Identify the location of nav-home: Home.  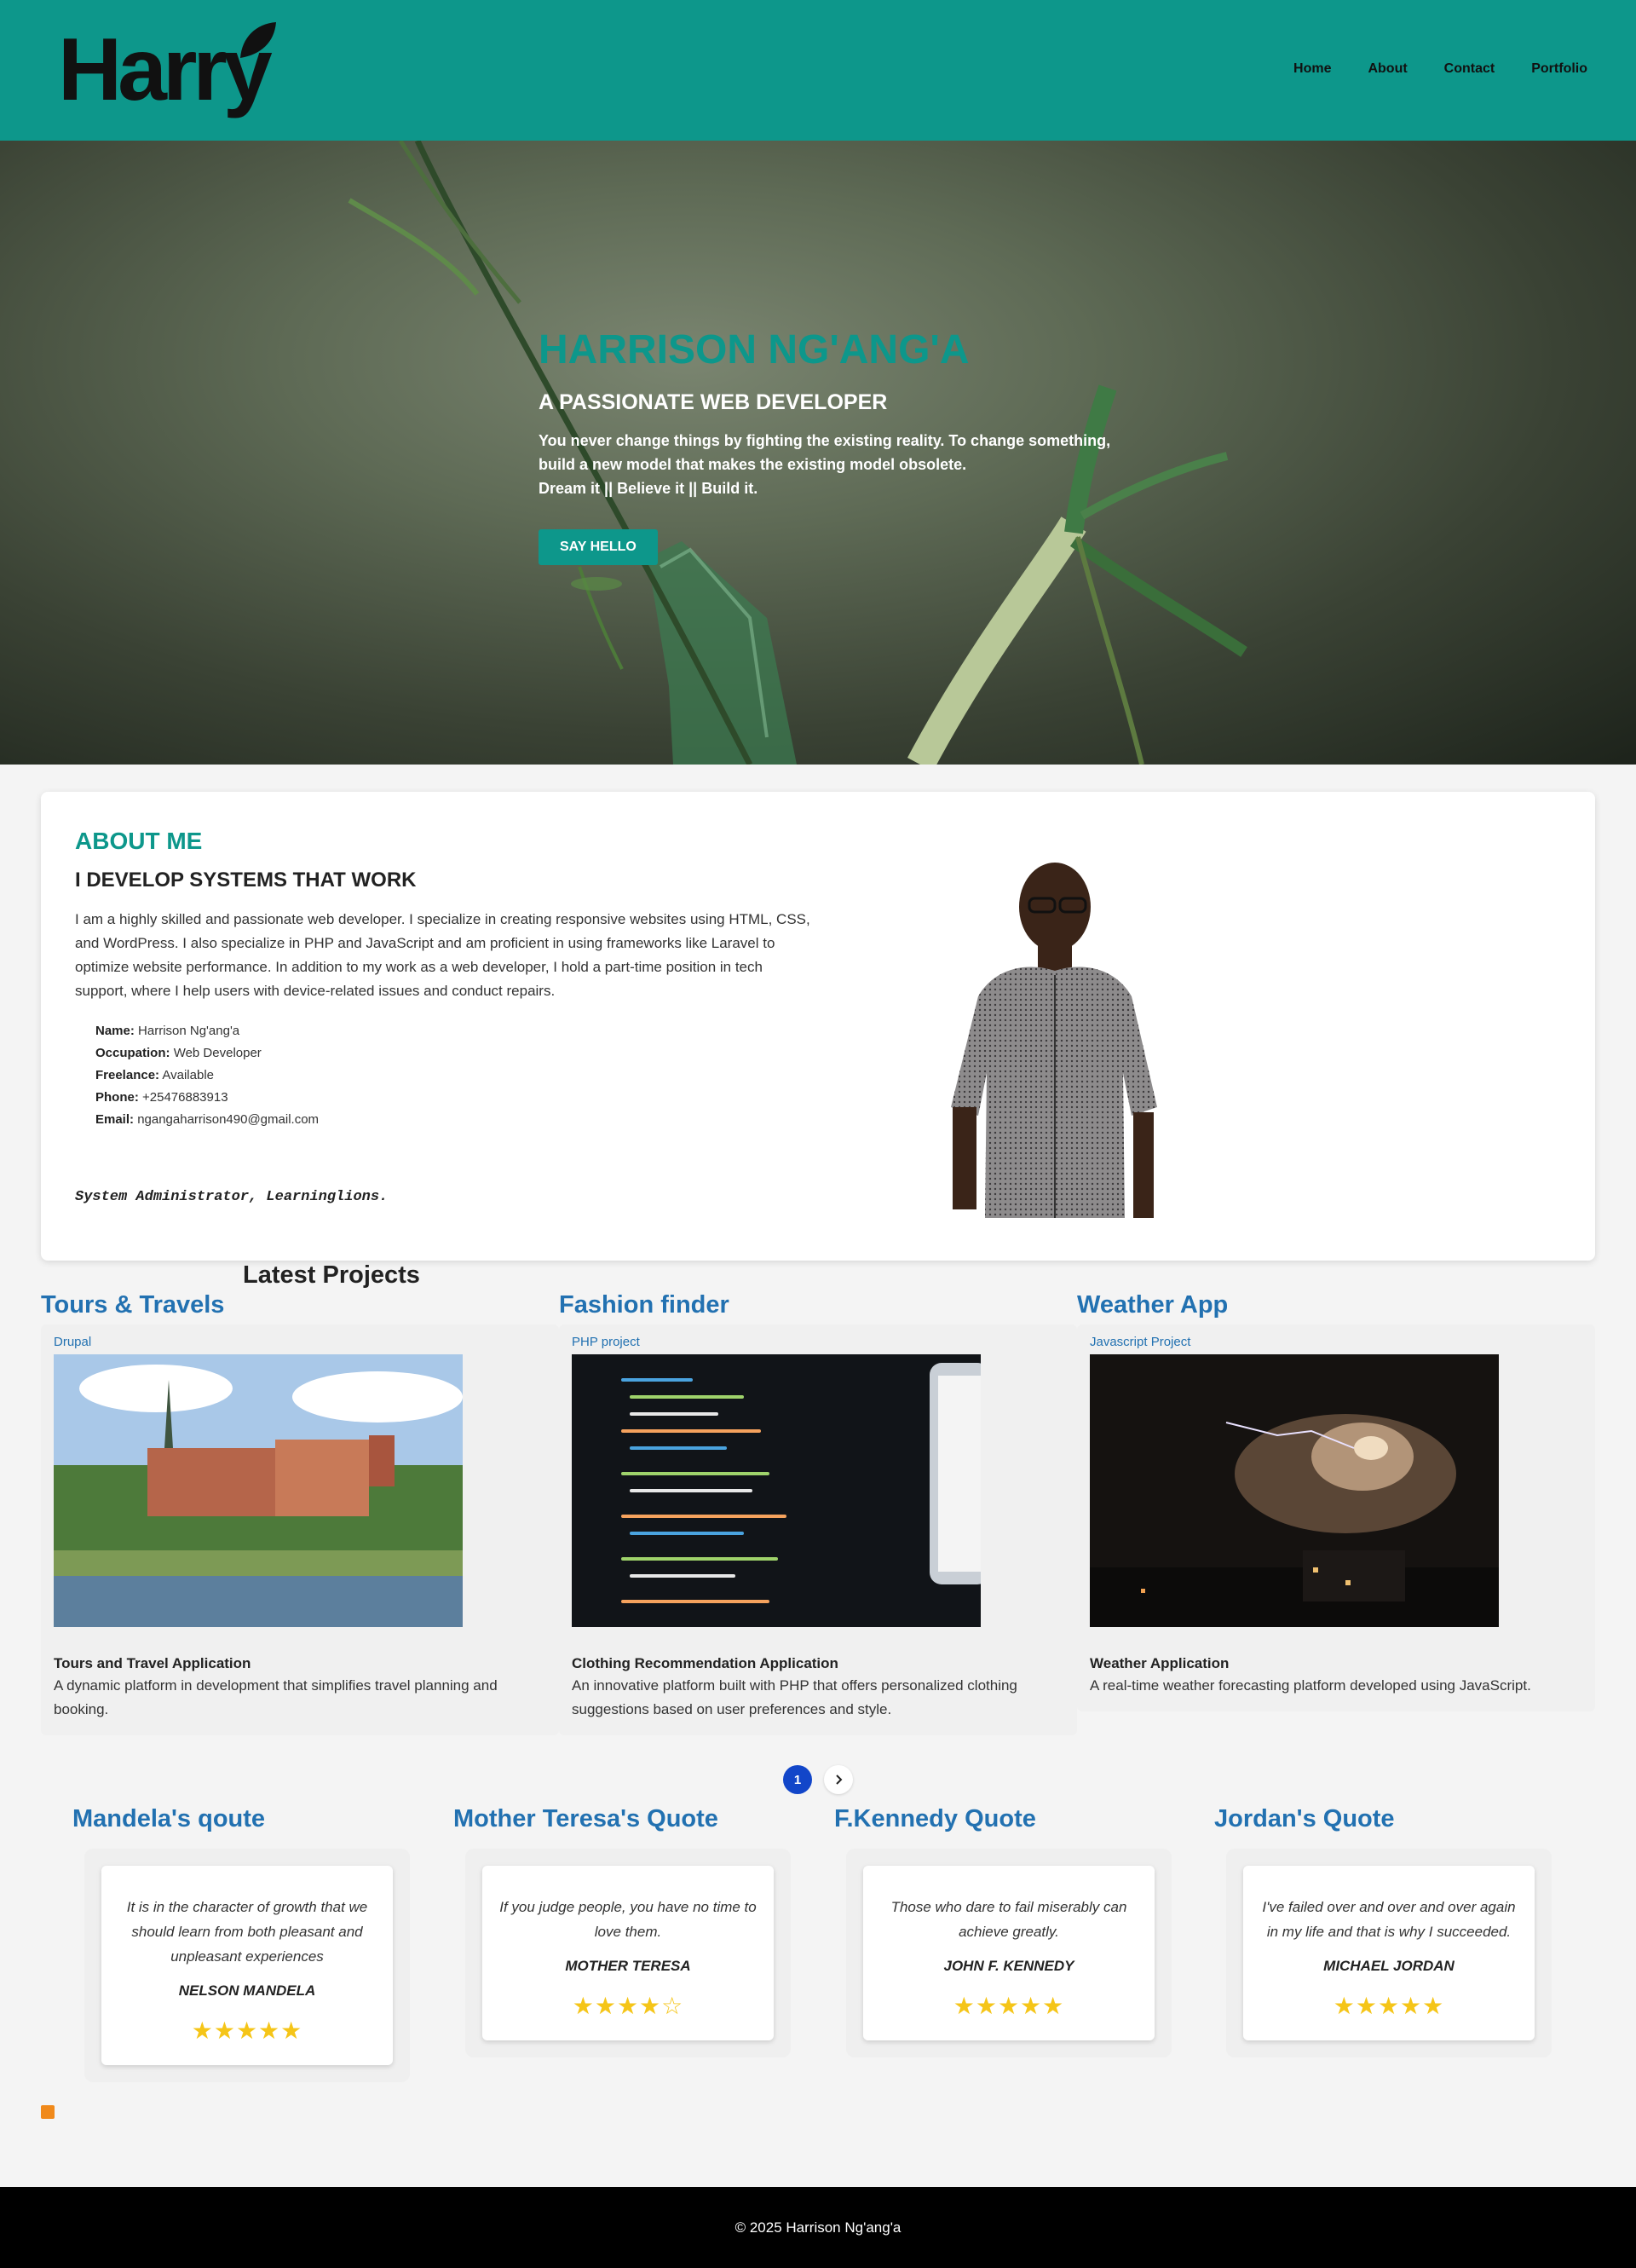
(1312, 69).